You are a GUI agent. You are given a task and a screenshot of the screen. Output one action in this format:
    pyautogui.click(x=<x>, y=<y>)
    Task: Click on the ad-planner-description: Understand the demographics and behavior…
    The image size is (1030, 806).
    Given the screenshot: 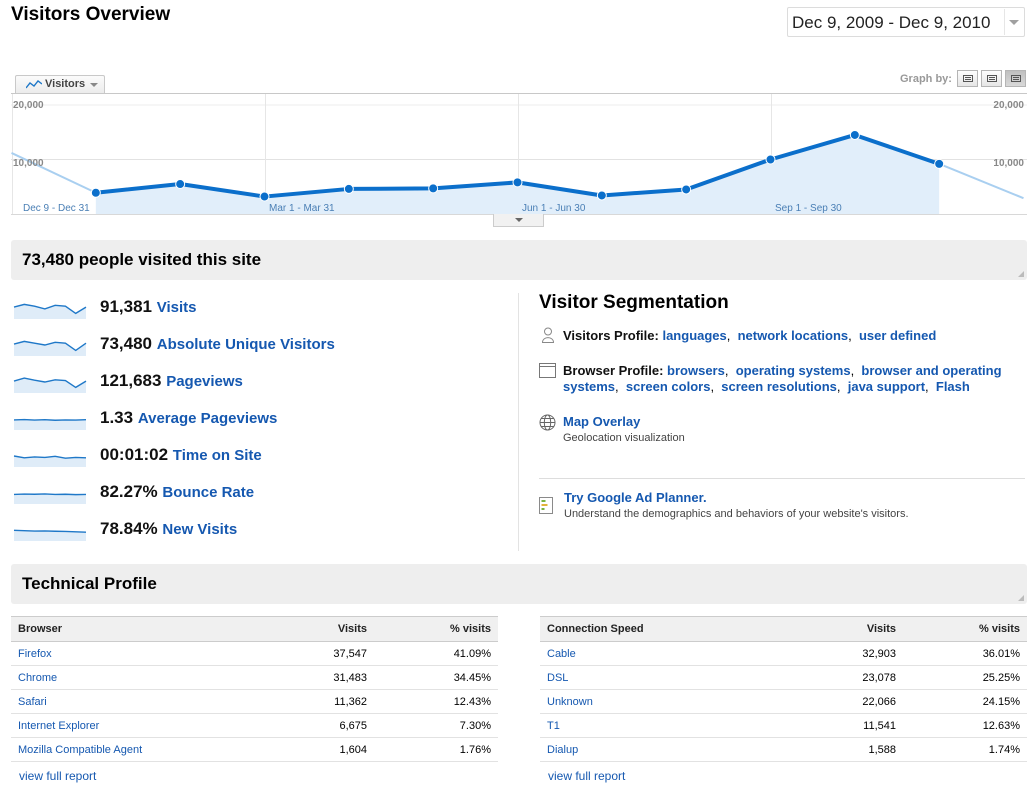 What is the action you would take?
    pyautogui.click(x=736, y=514)
    